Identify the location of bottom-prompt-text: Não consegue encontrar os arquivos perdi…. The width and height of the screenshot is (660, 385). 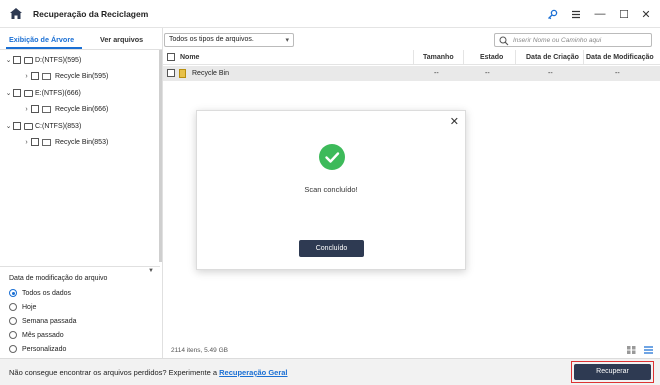
(113, 372).